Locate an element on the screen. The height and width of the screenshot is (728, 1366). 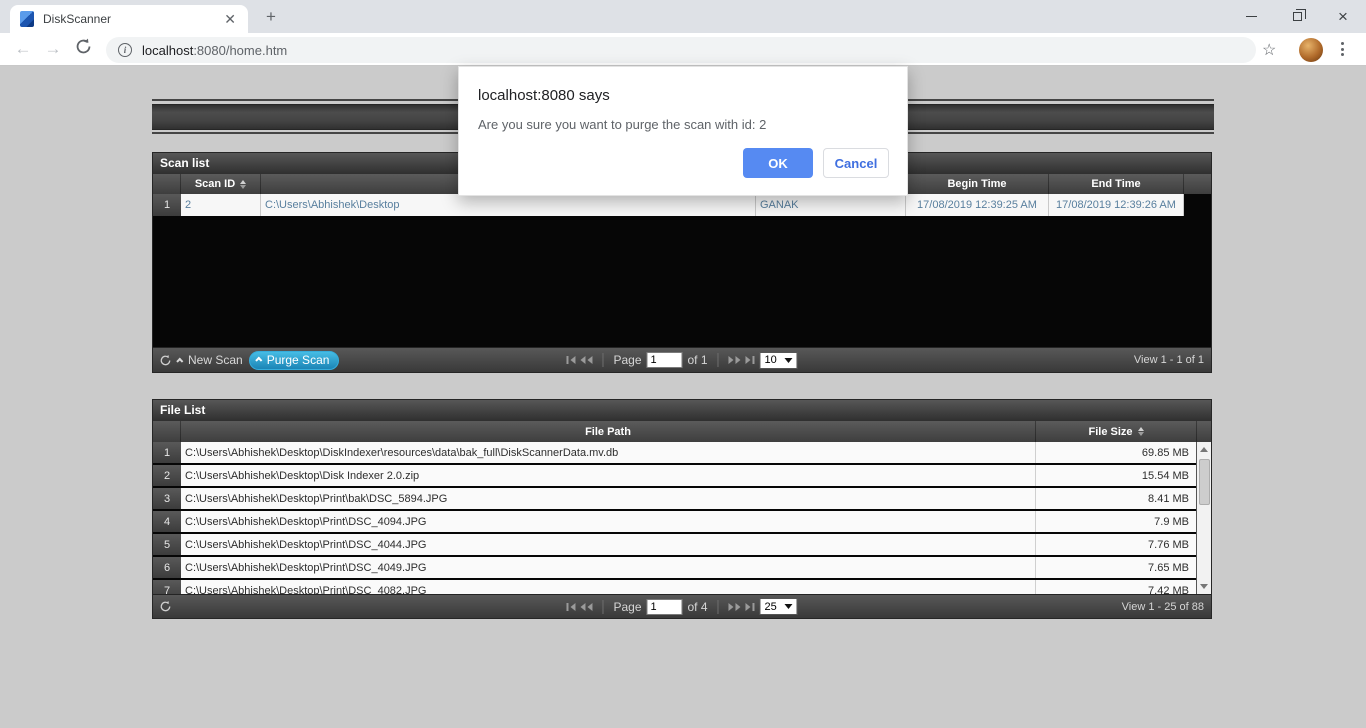
computer-name-cell: GANAK is located at coordinates (831, 205).